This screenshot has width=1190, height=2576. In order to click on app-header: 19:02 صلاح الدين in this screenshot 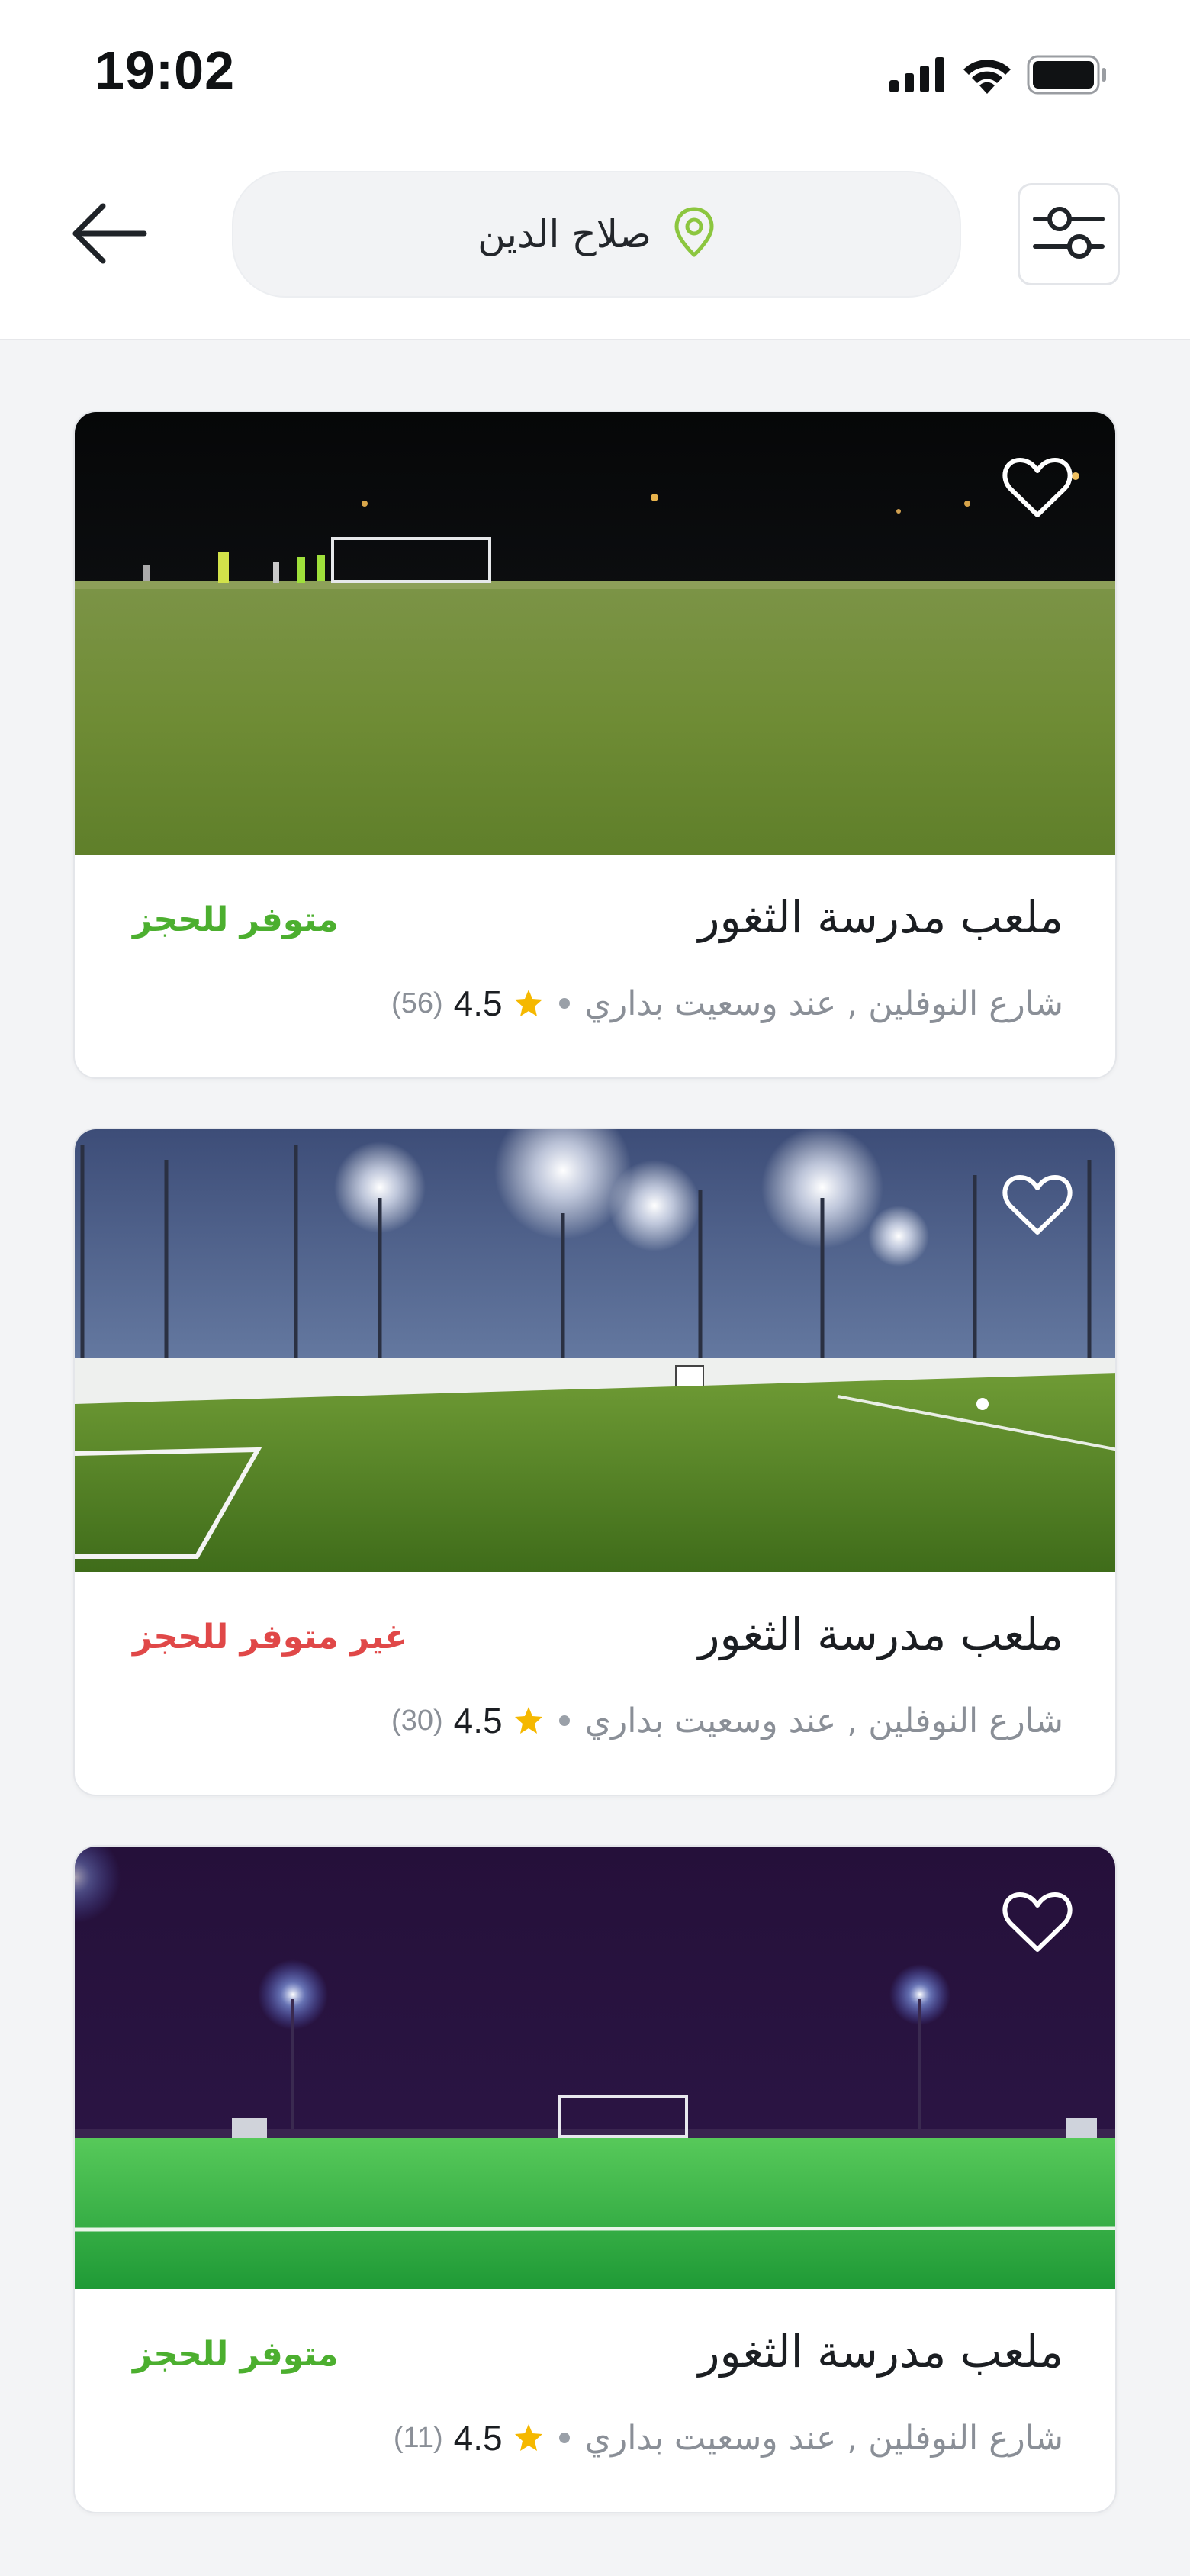, I will do `click(595, 170)`.